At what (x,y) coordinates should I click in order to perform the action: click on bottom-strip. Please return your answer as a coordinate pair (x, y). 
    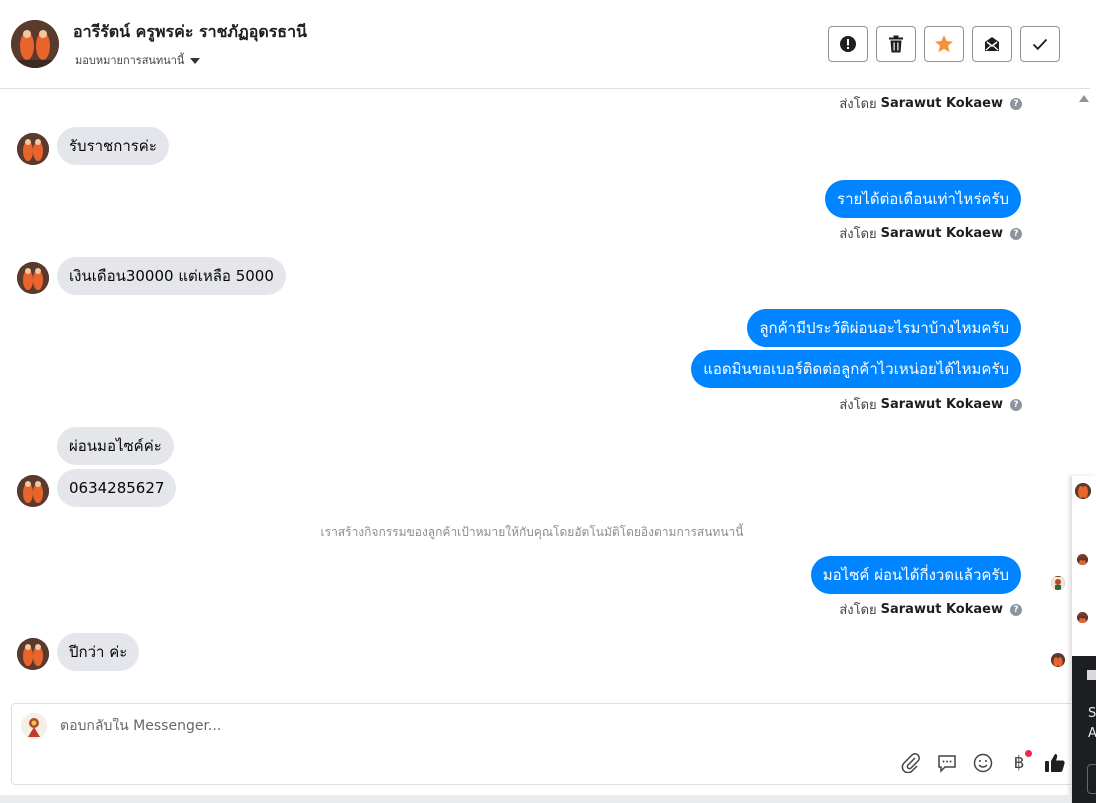
    Looking at the image, I should click on (535, 799).